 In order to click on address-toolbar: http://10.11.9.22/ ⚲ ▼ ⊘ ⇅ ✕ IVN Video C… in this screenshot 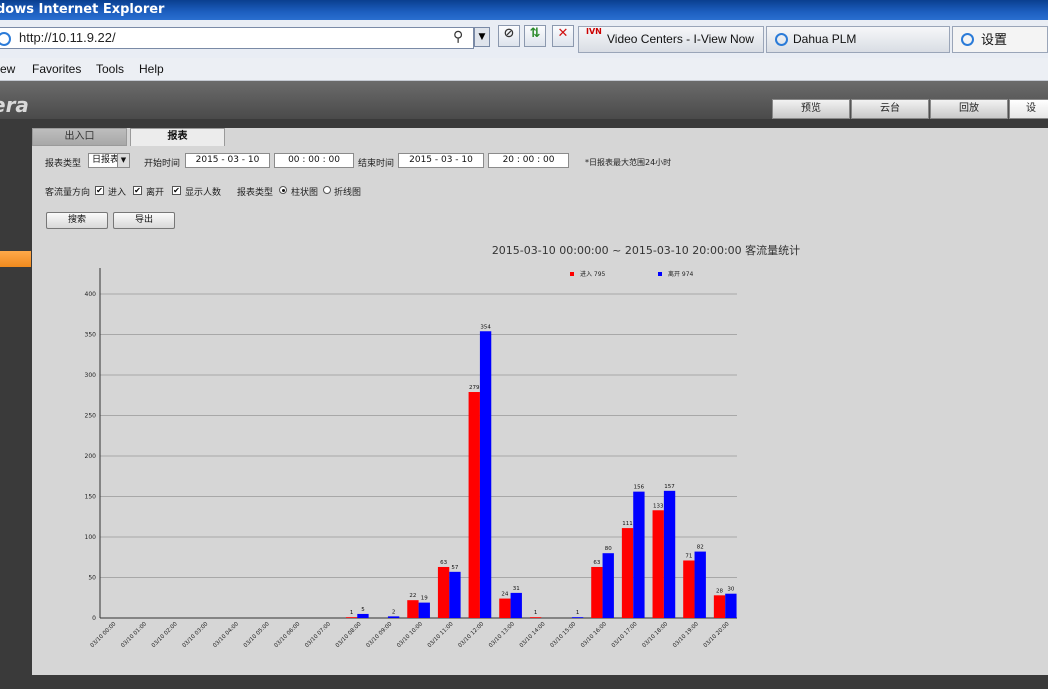, I will do `click(524, 39)`.